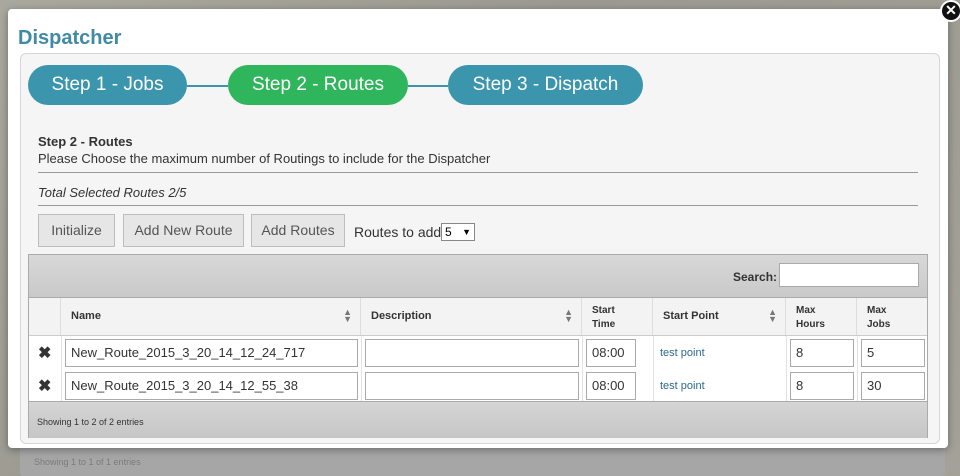 Image resolution: width=960 pixels, height=476 pixels. What do you see at coordinates (879, 317) in the screenshot?
I see `column-max-jobs-label: Max Jobs` at bounding box center [879, 317].